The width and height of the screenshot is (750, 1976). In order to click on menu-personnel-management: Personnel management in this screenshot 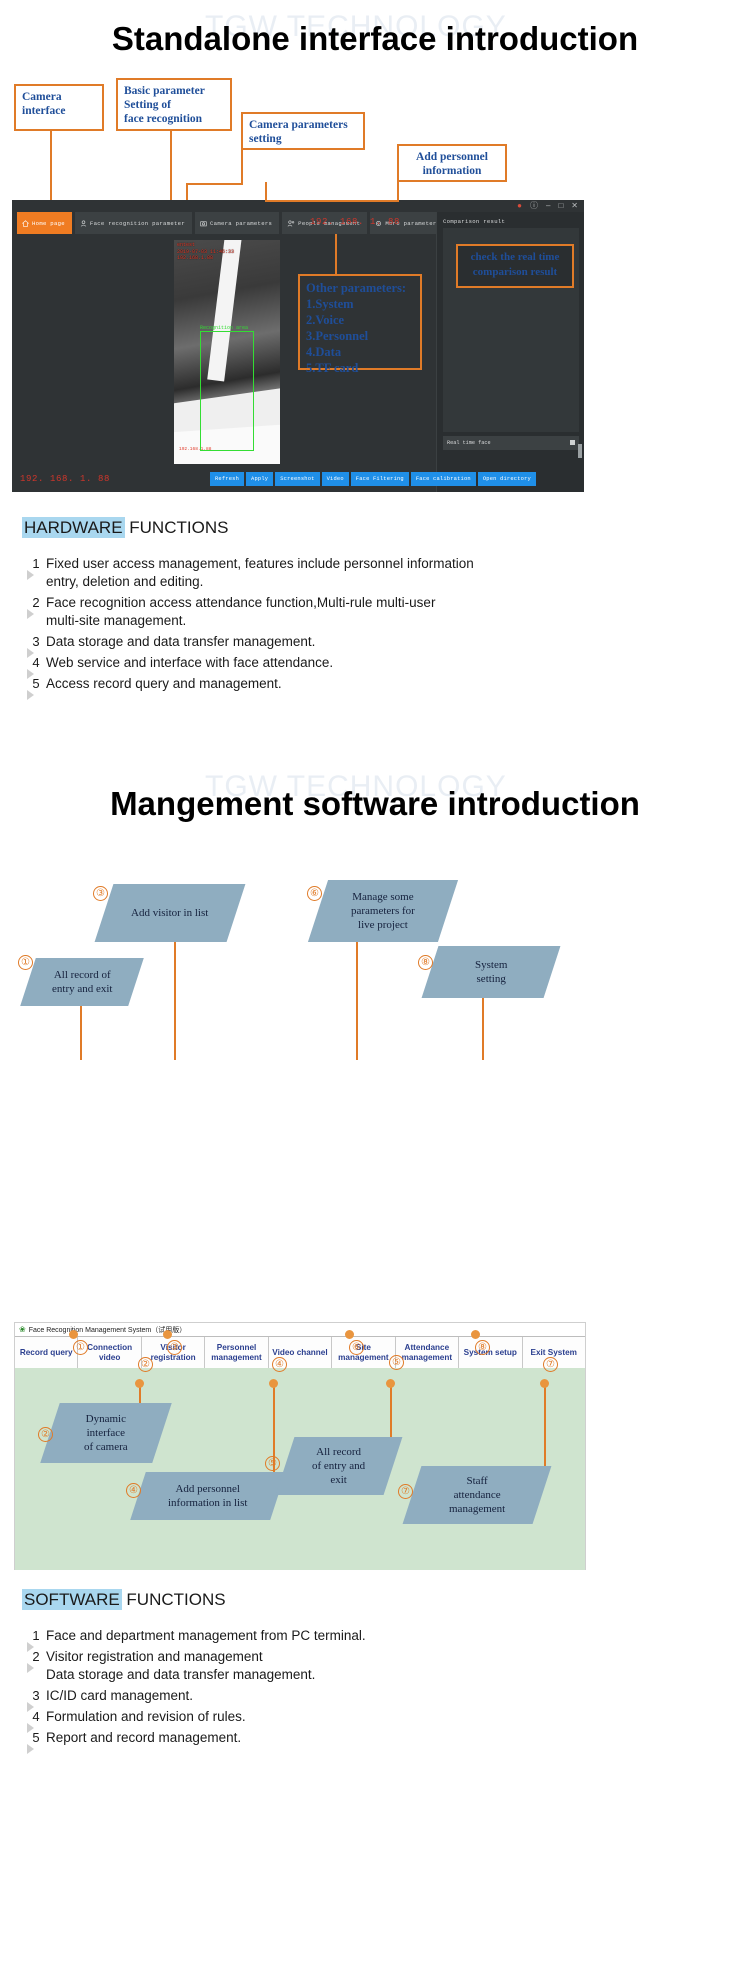, I will do `click(237, 1352)`.